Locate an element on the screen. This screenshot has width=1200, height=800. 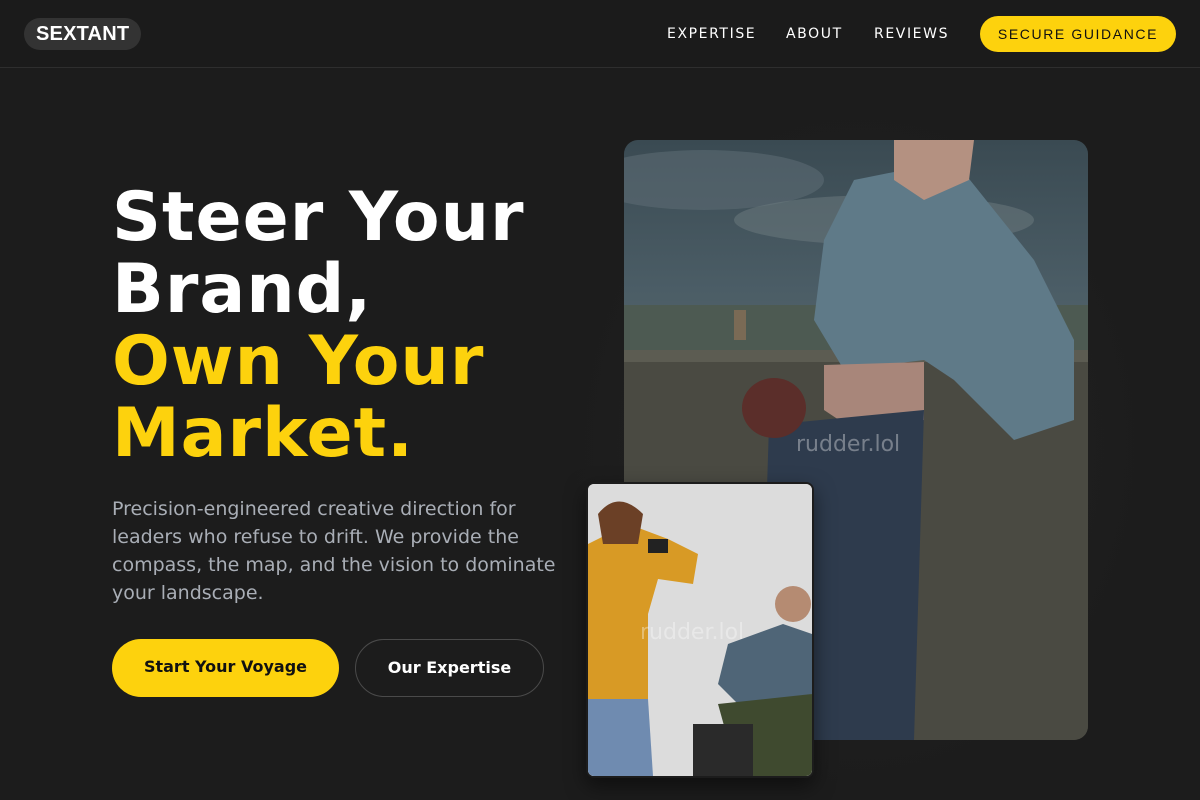
hero-headline: Steer Your Brand, Own Your Market. is located at coordinates (347, 326).